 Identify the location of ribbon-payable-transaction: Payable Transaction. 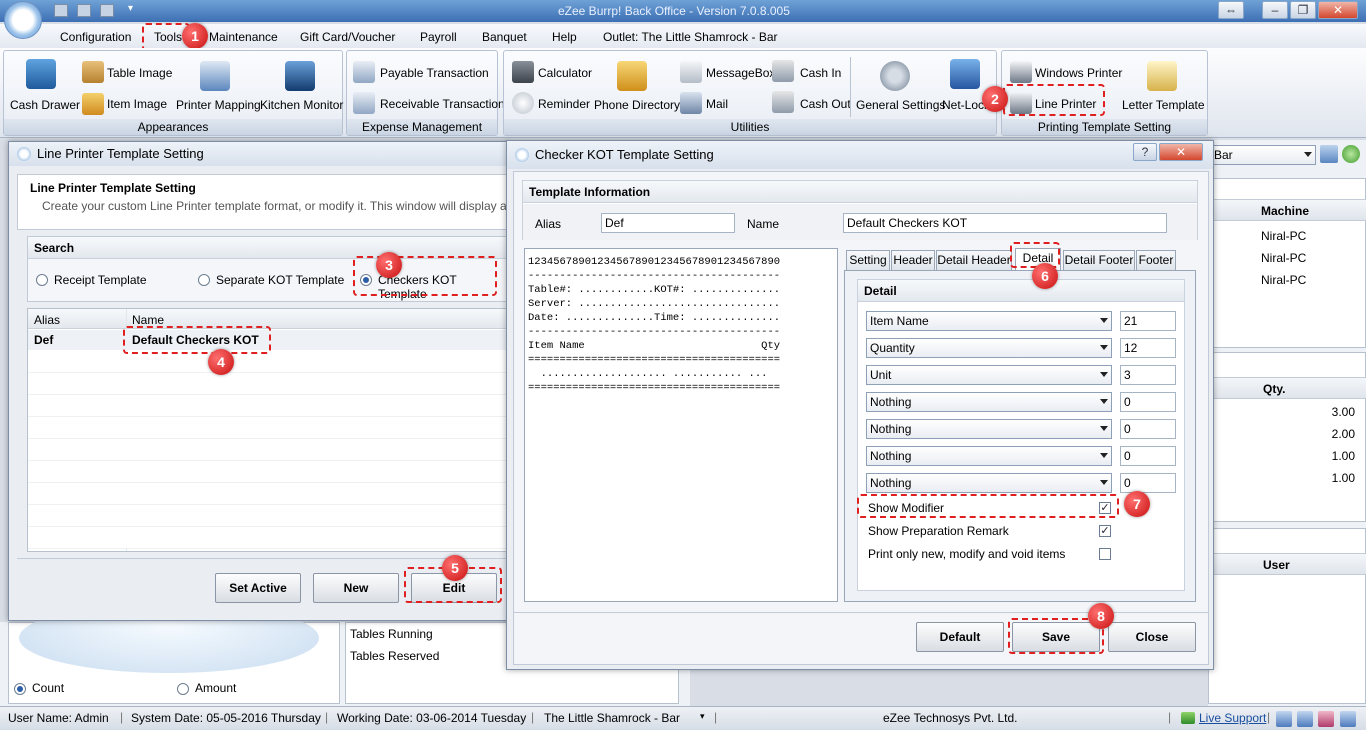
(434, 73).